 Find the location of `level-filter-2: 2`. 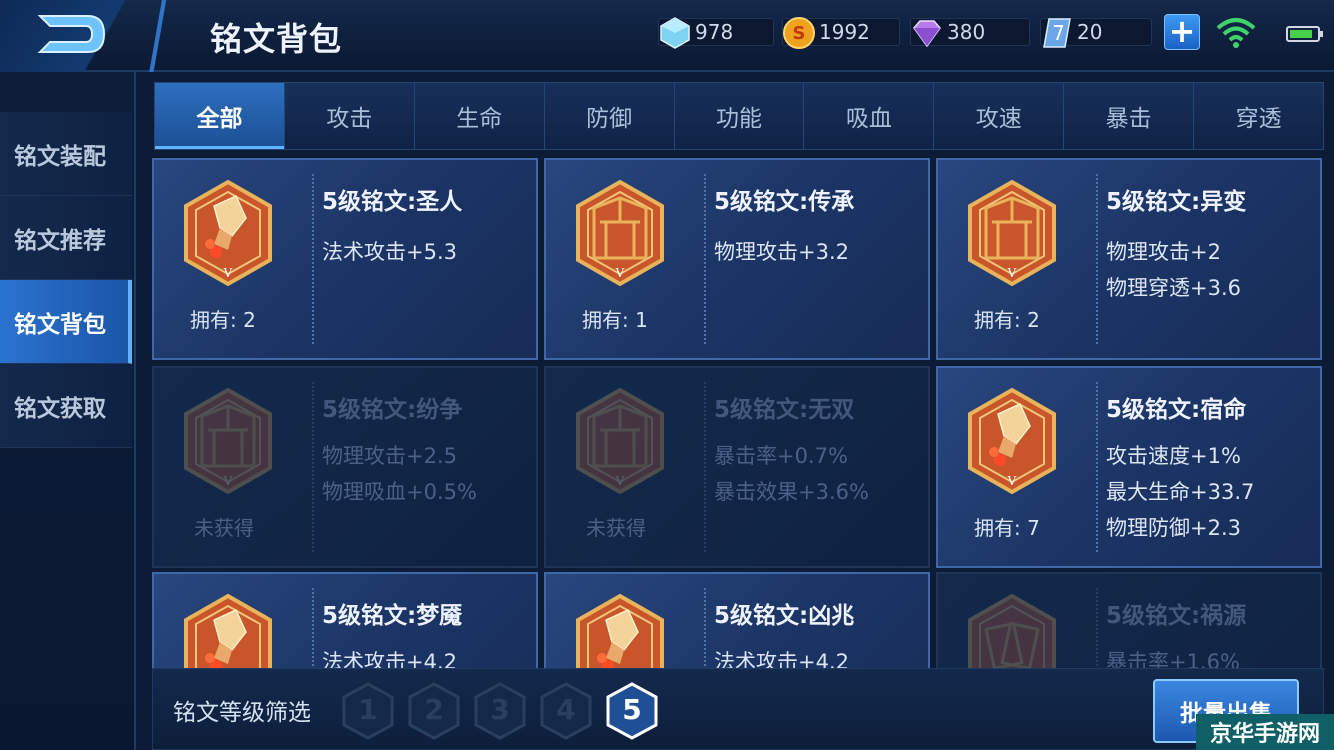

level-filter-2: 2 is located at coordinates (434, 711).